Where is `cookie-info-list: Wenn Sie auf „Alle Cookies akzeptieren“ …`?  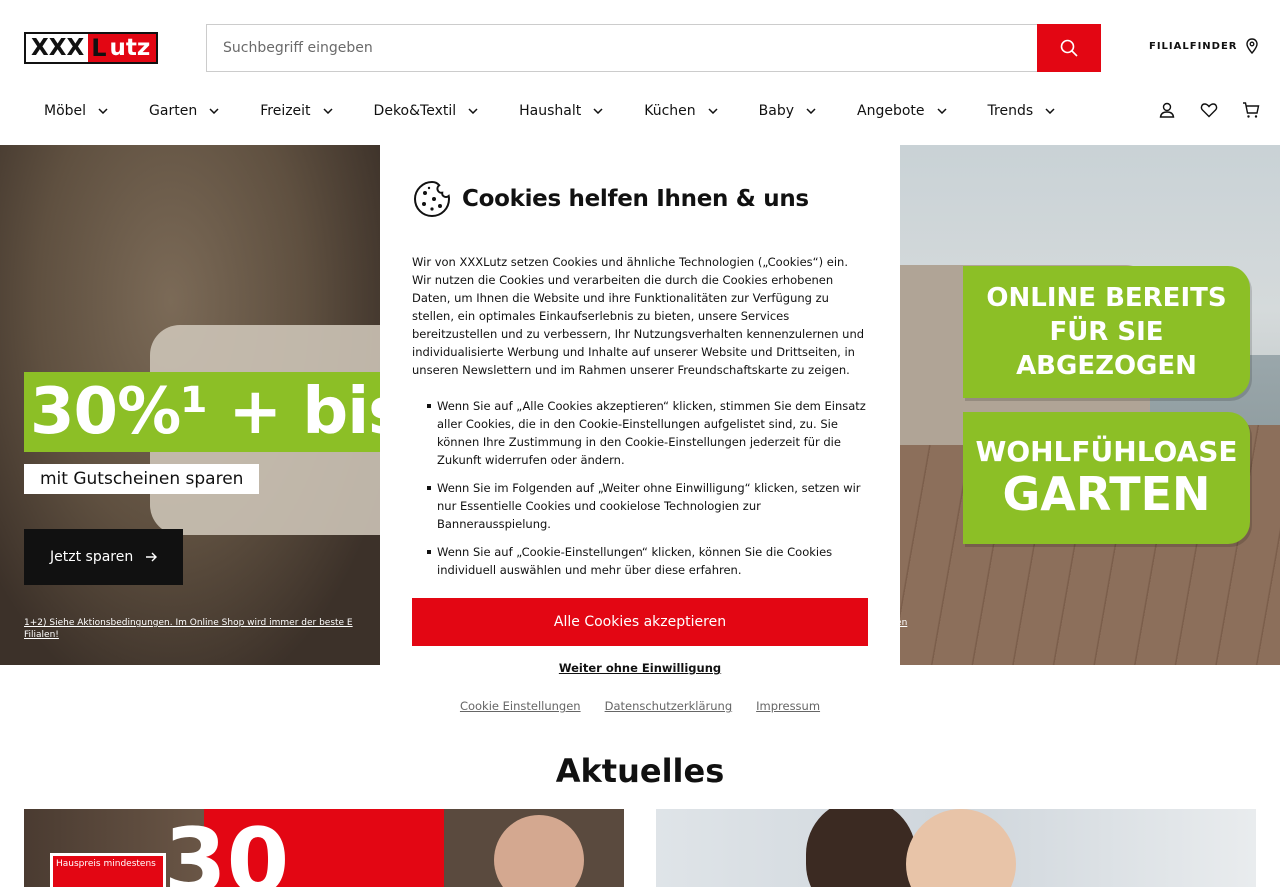
cookie-info-list: Wenn Sie auf „Alle Cookies akzeptieren“ … is located at coordinates (640, 493).